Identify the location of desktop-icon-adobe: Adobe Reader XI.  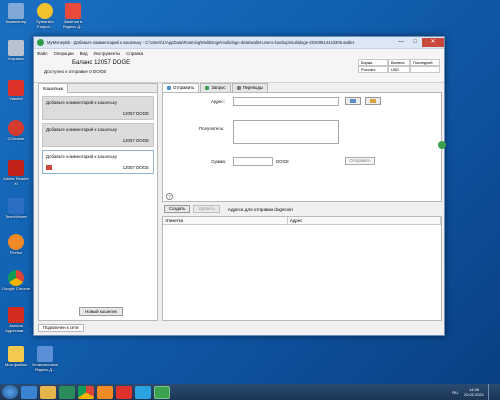
(16, 173).